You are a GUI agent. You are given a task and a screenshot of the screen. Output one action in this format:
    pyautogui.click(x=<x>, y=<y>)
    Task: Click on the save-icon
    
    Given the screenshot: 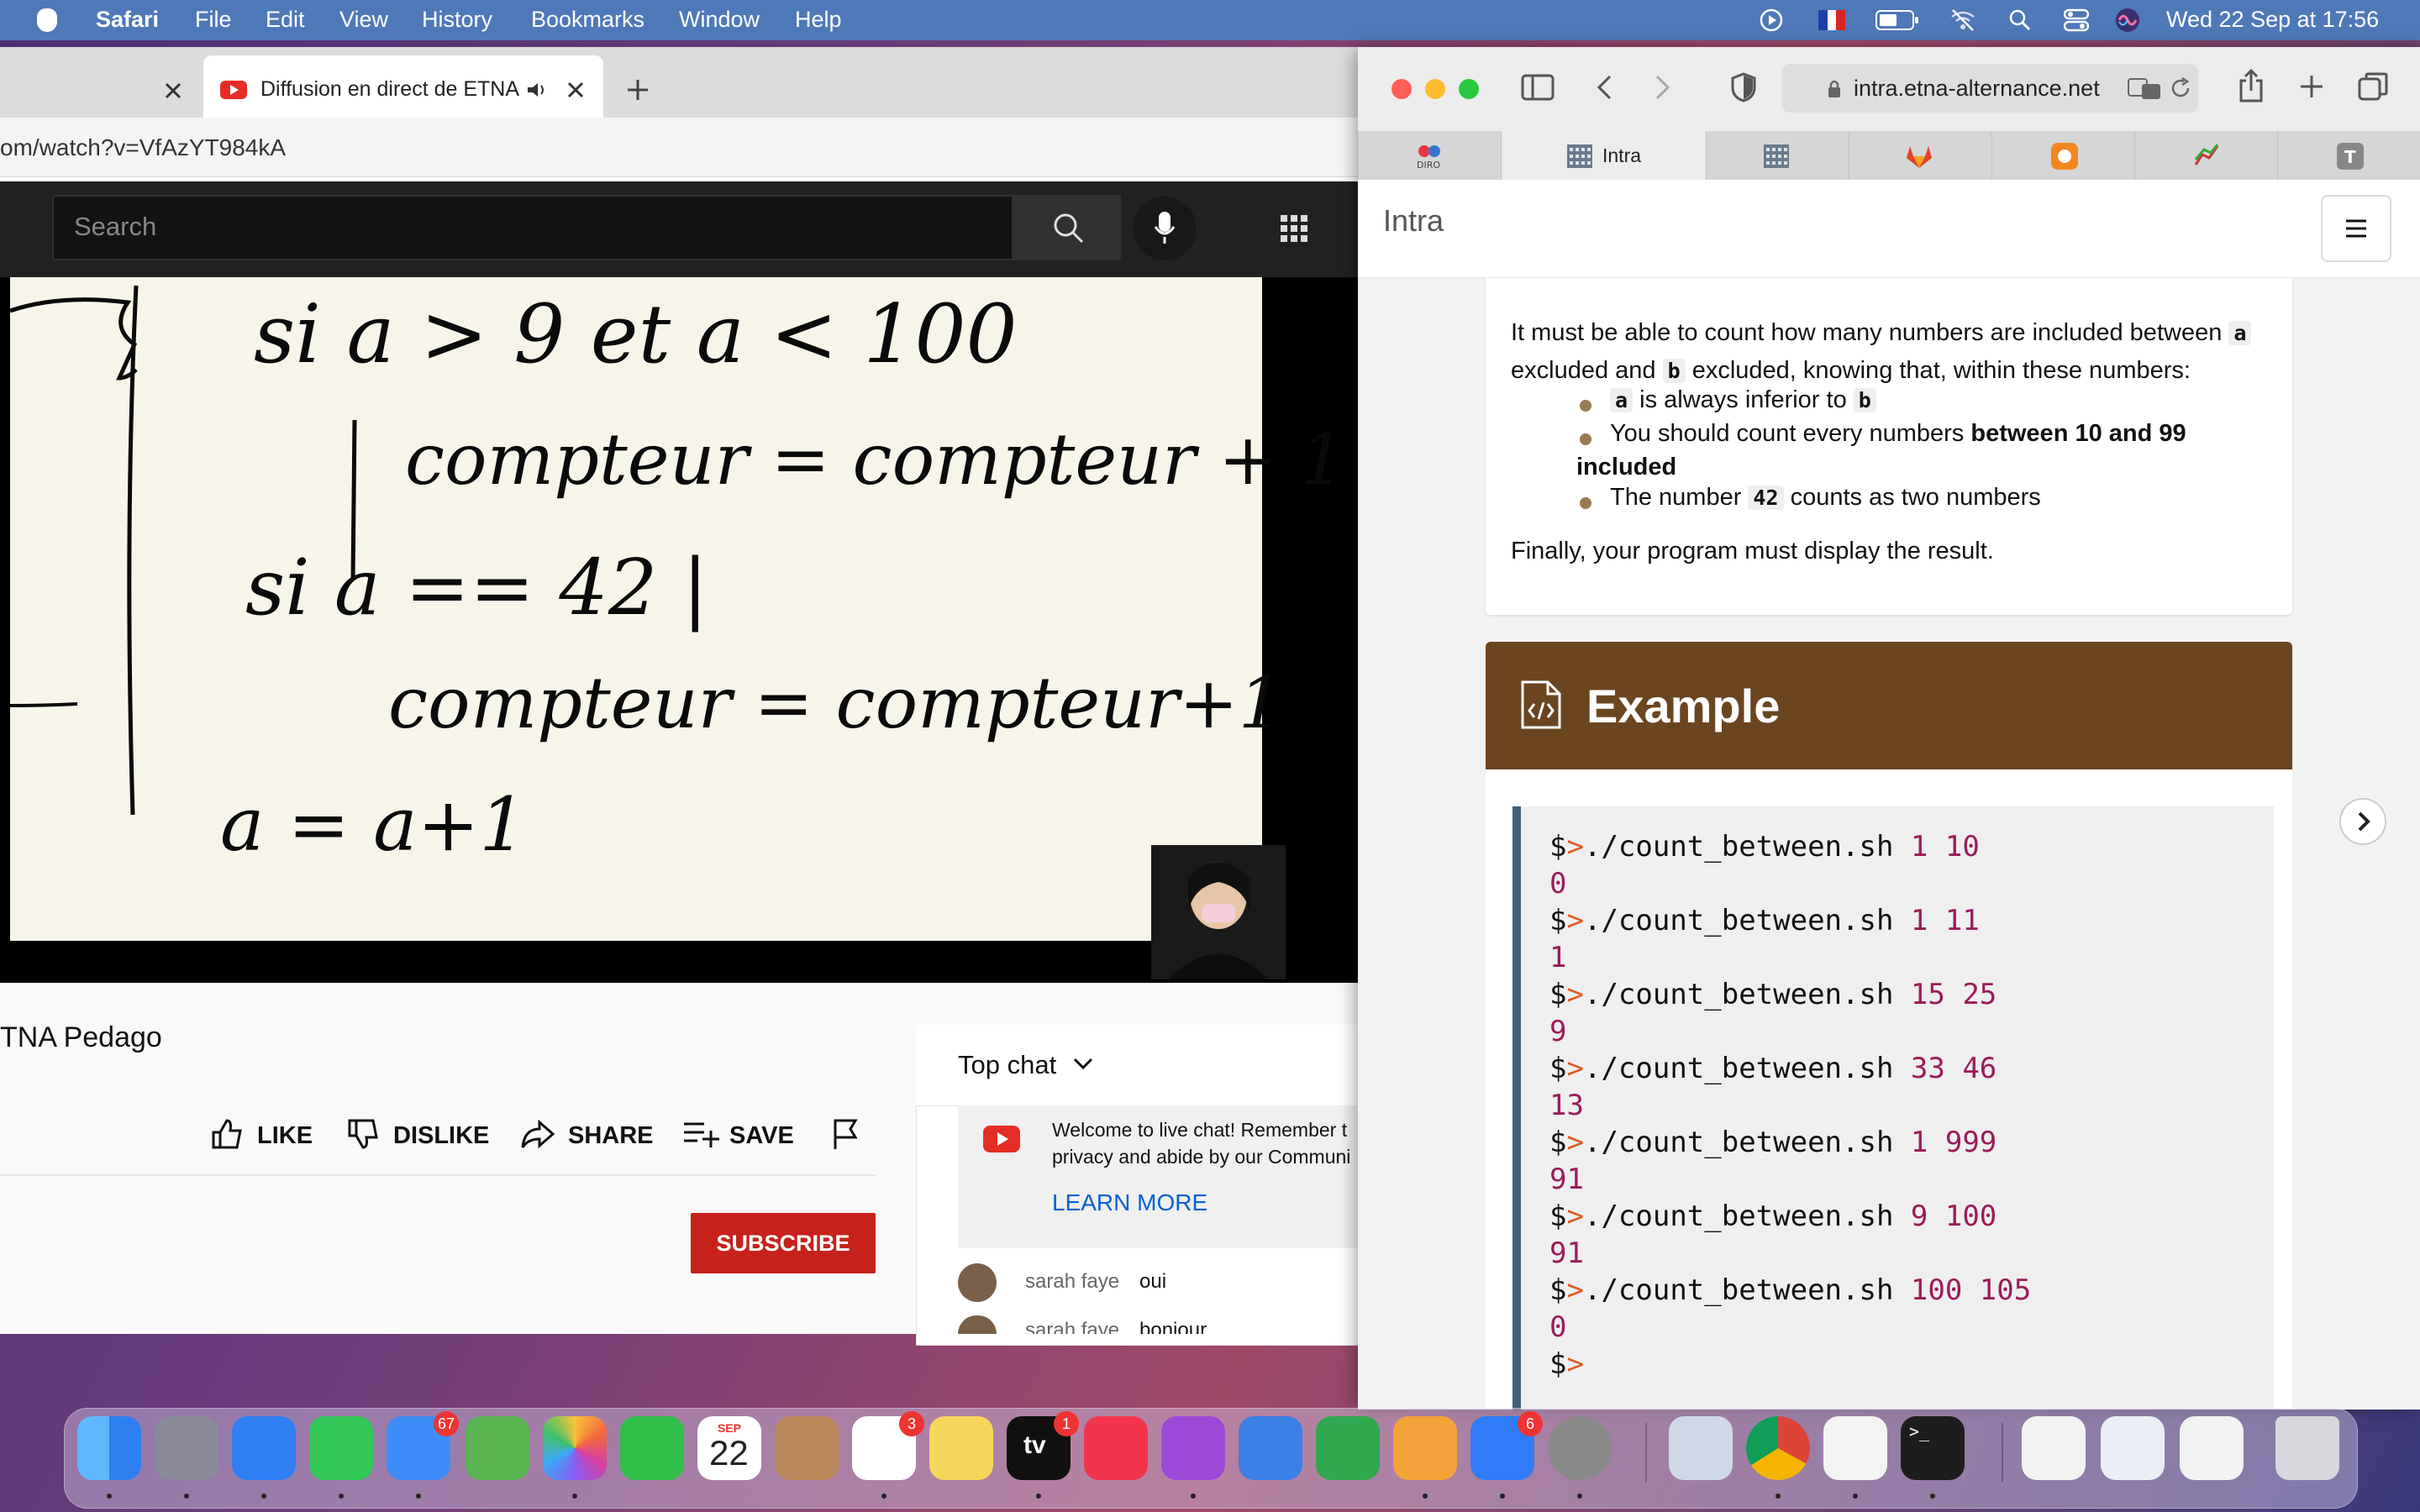 What is the action you would take?
    pyautogui.click(x=701, y=1134)
    